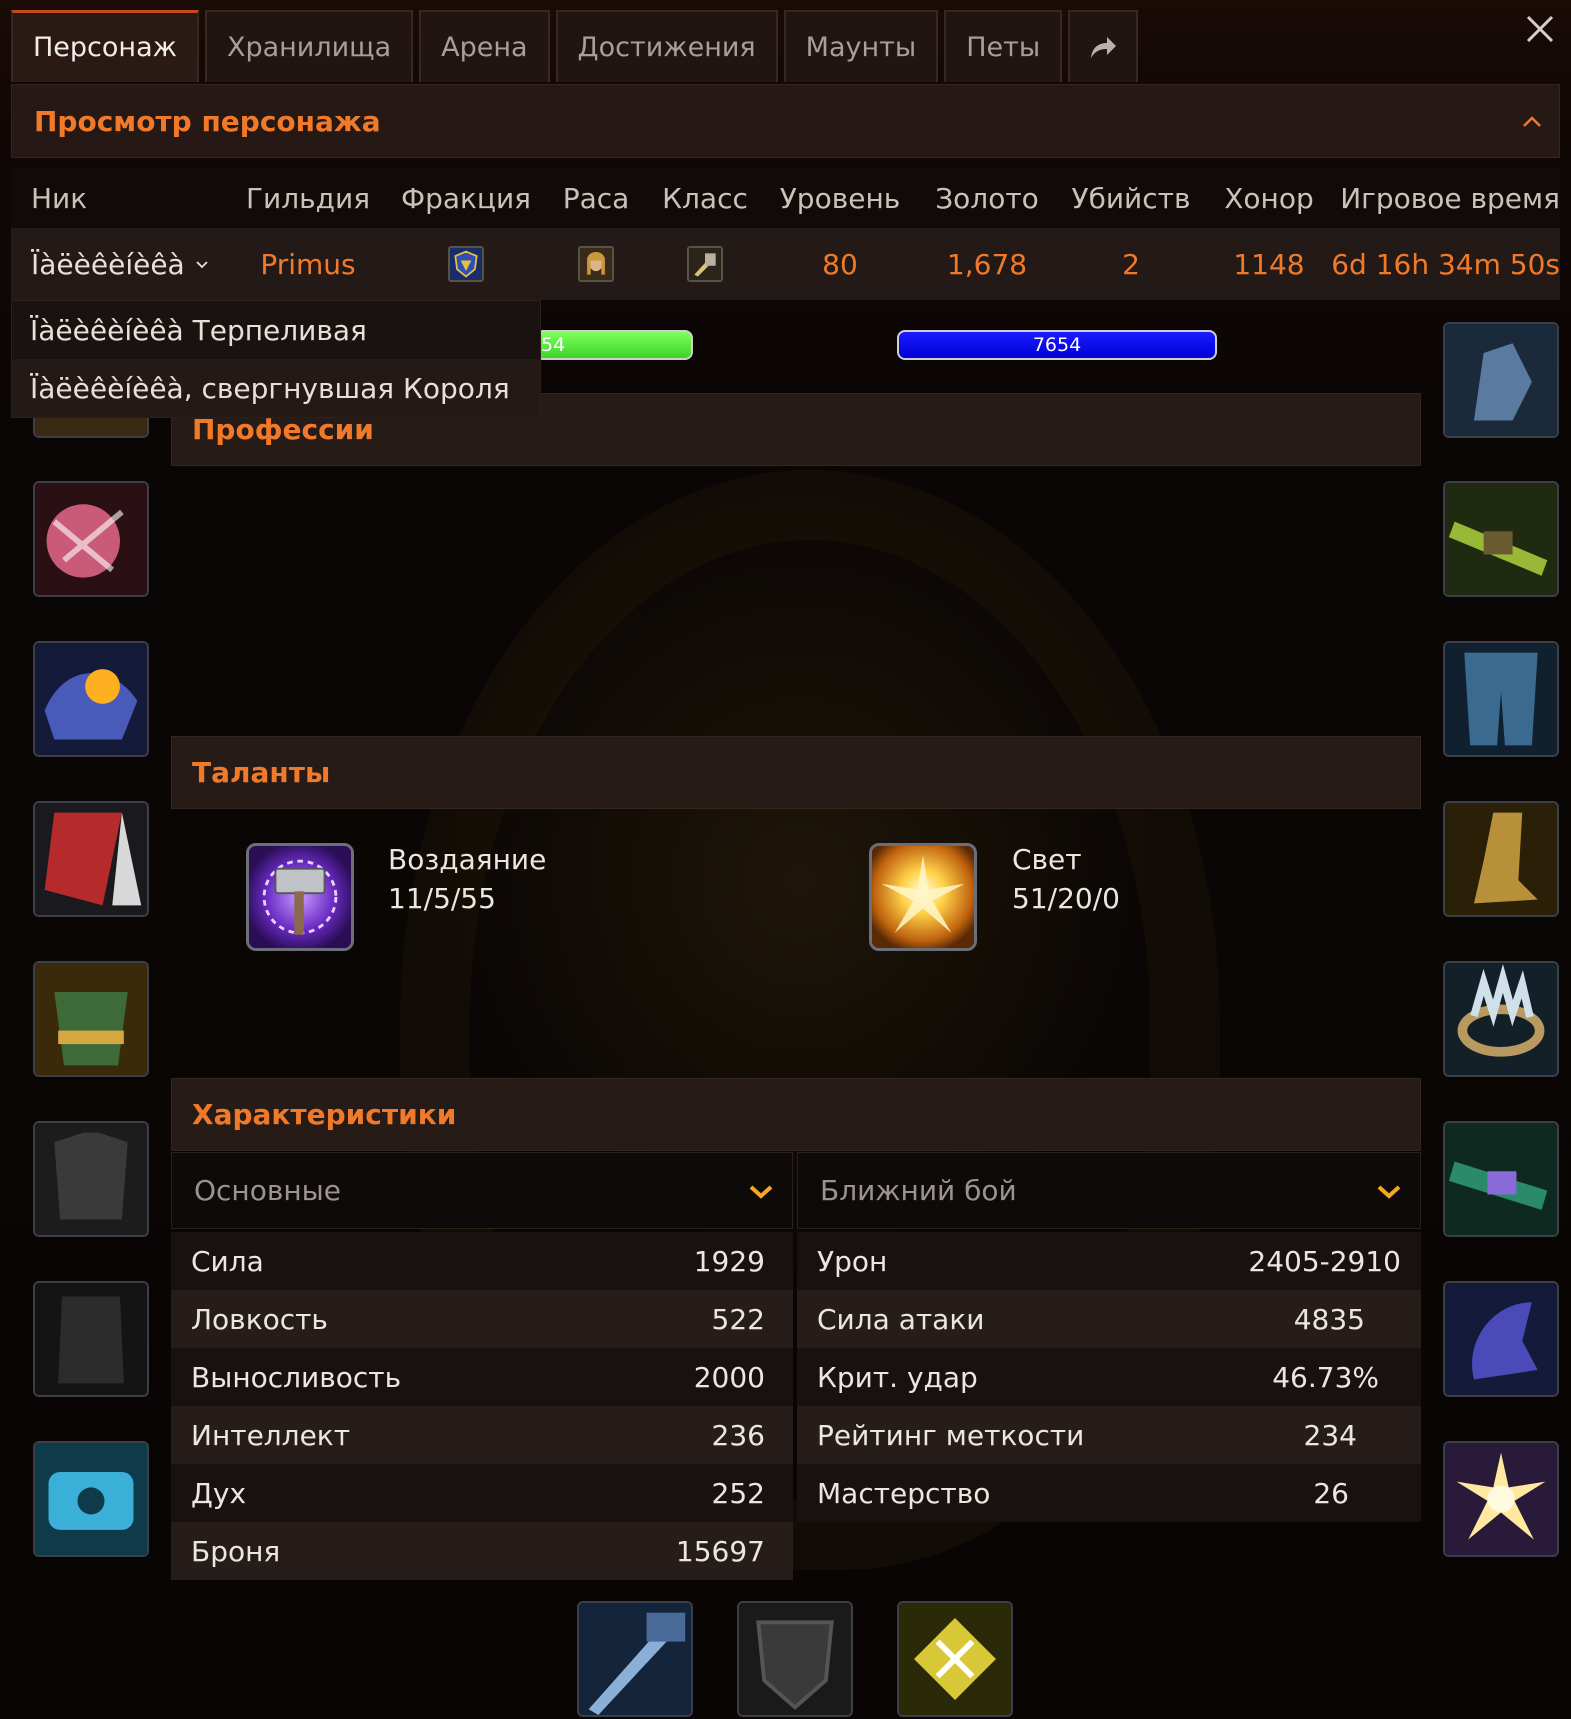 The width and height of the screenshot is (1571, 1719). Describe the element at coordinates (271, 1435) in the screenshot. I see `stat-label: Интеллект` at that location.